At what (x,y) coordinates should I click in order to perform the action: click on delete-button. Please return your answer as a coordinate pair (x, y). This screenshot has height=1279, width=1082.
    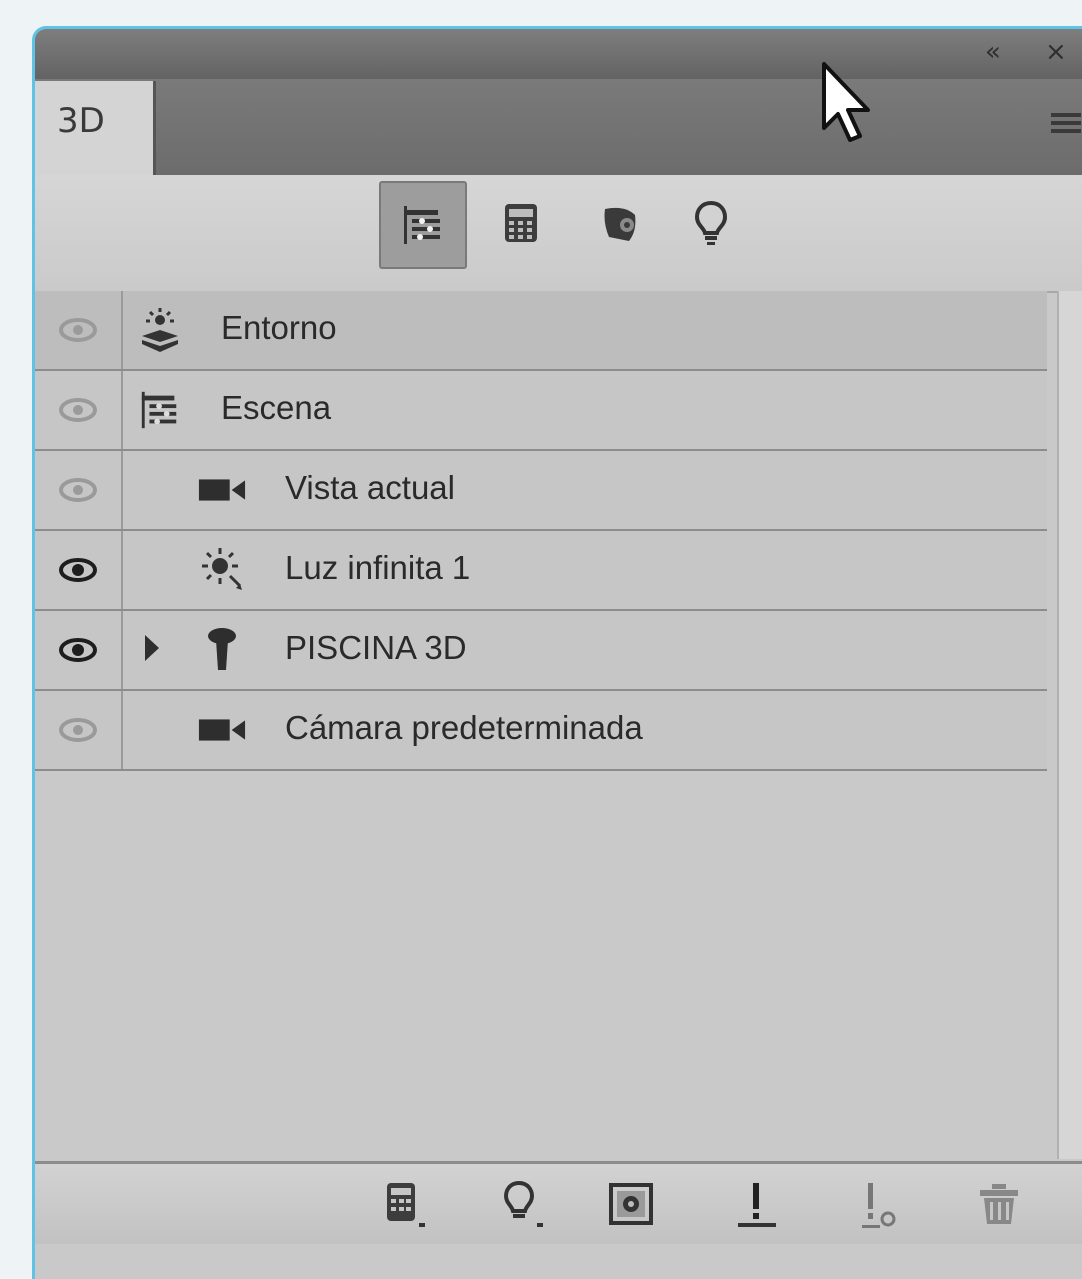
    Looking at the image, I should click on (999, 1204).